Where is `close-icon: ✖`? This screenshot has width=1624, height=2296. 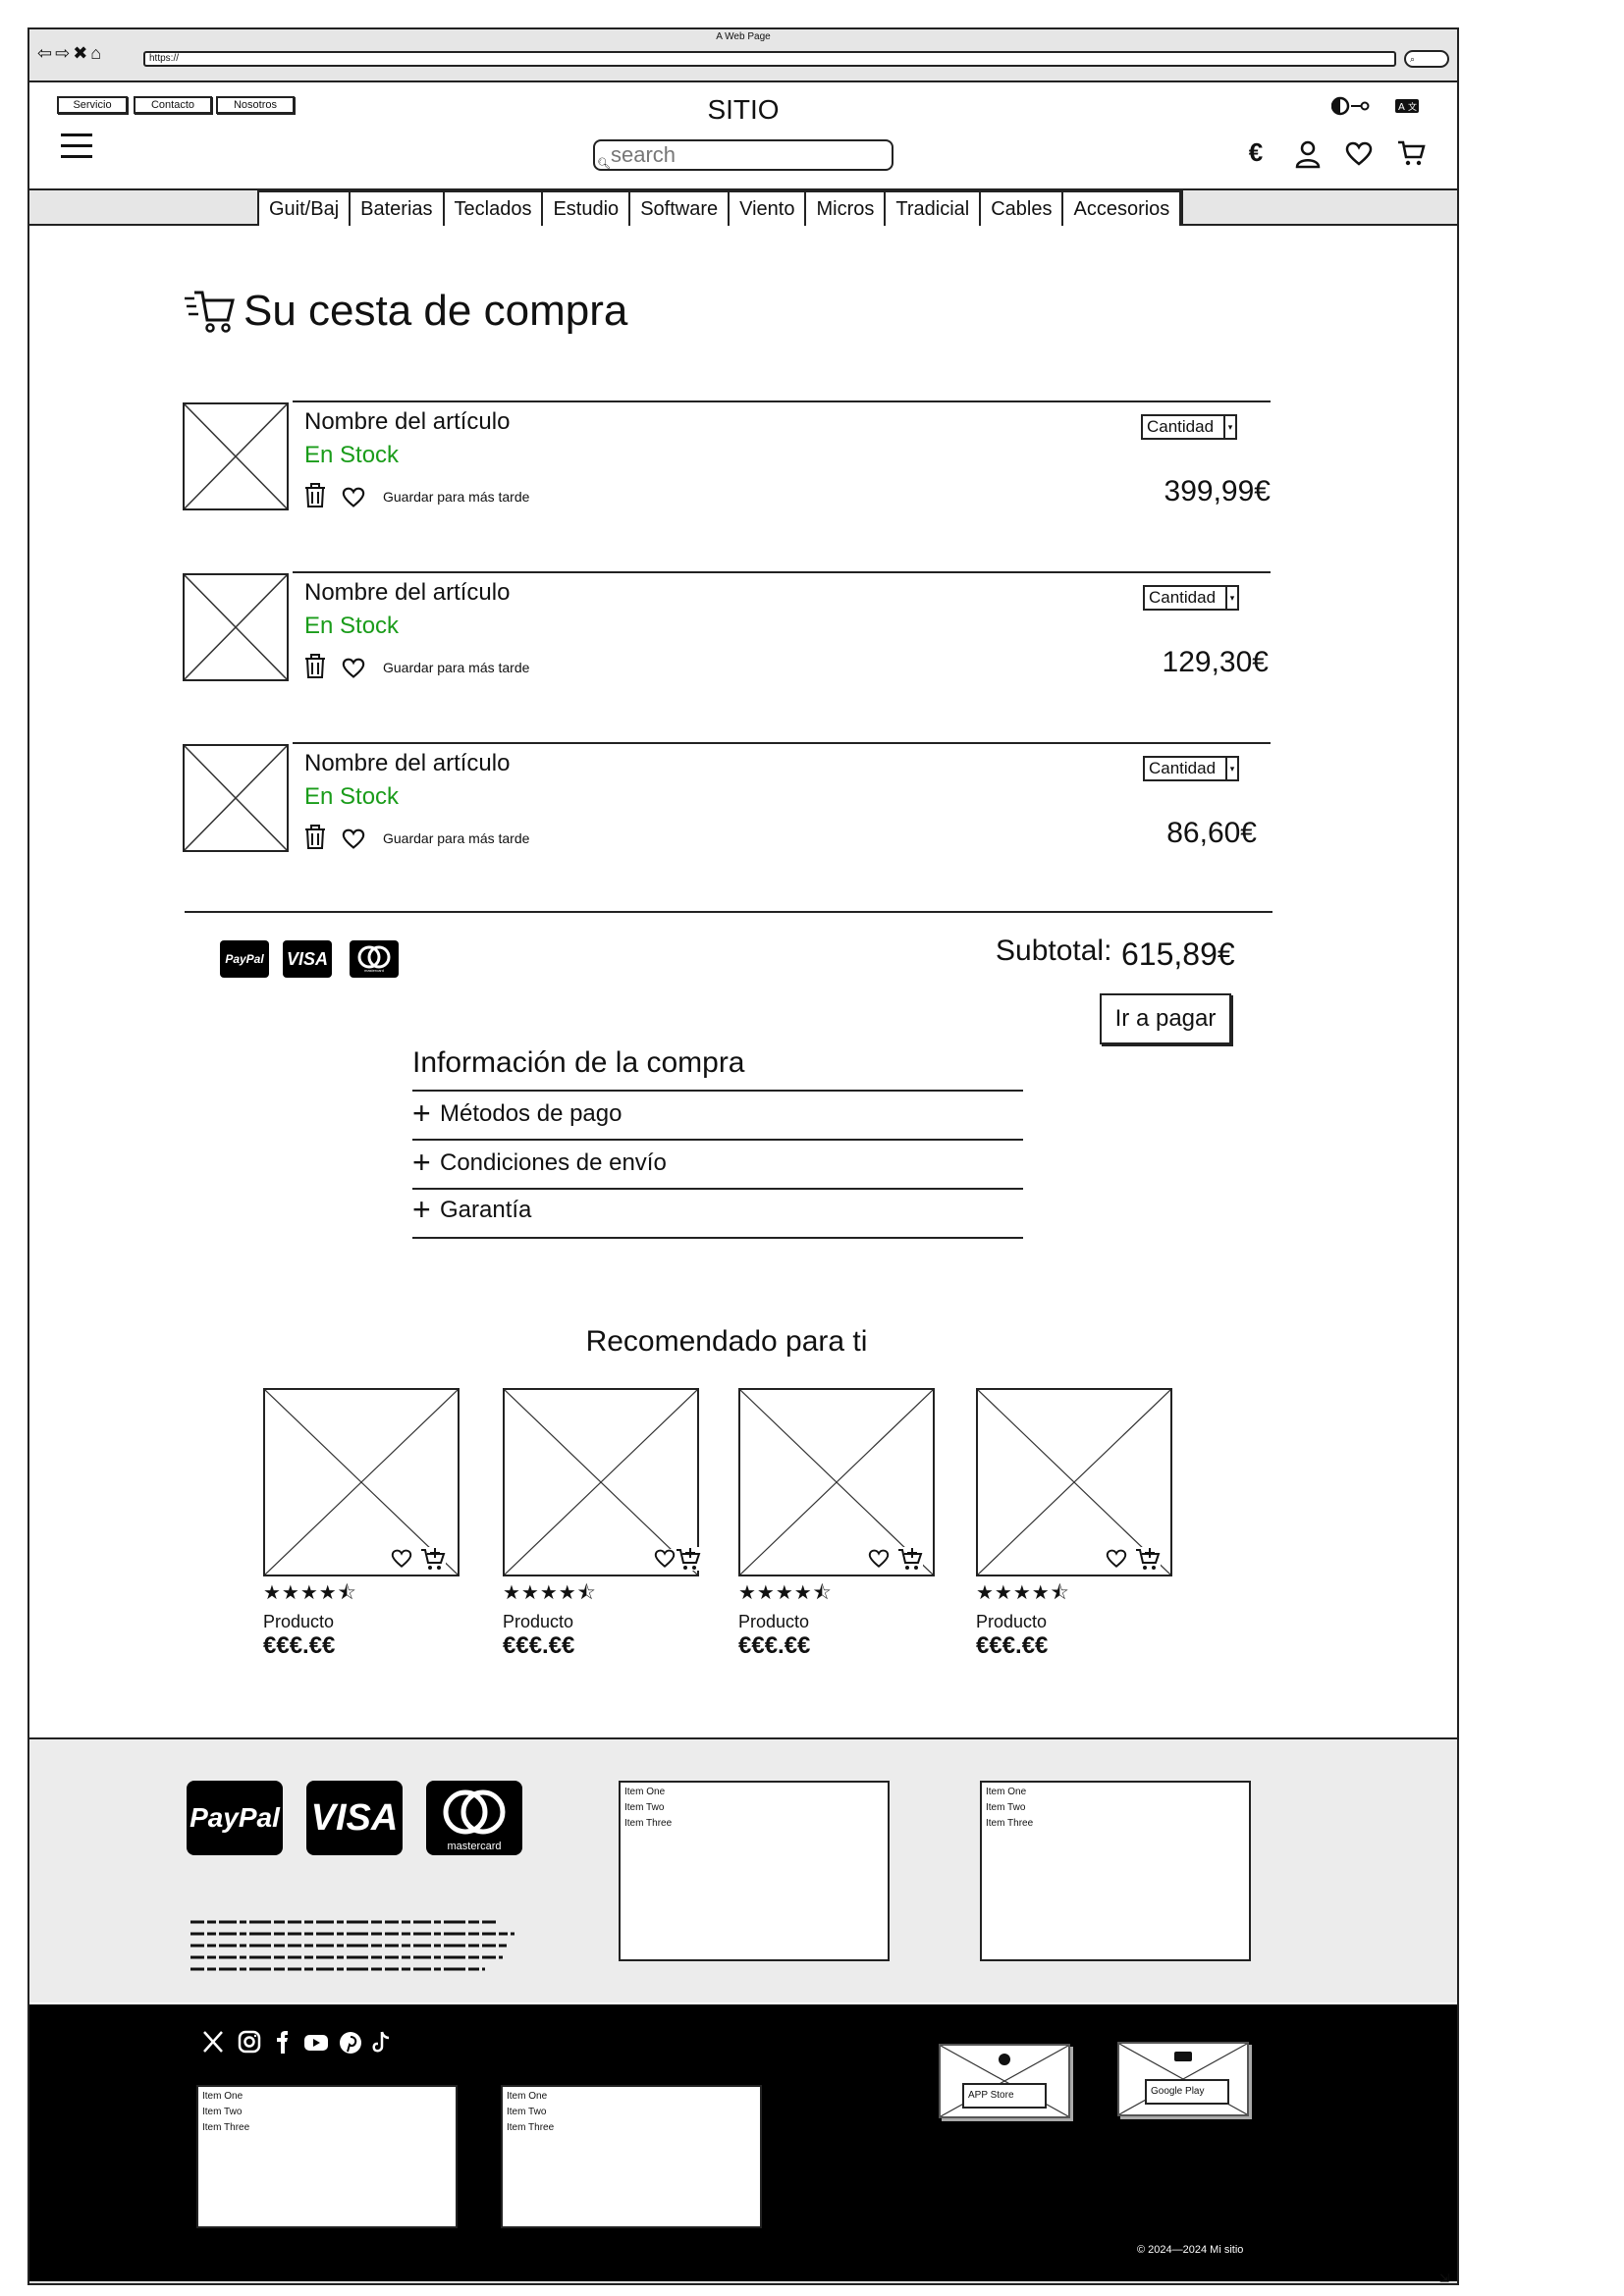
close-icon: ✖ is located at coordinates (81, 53).